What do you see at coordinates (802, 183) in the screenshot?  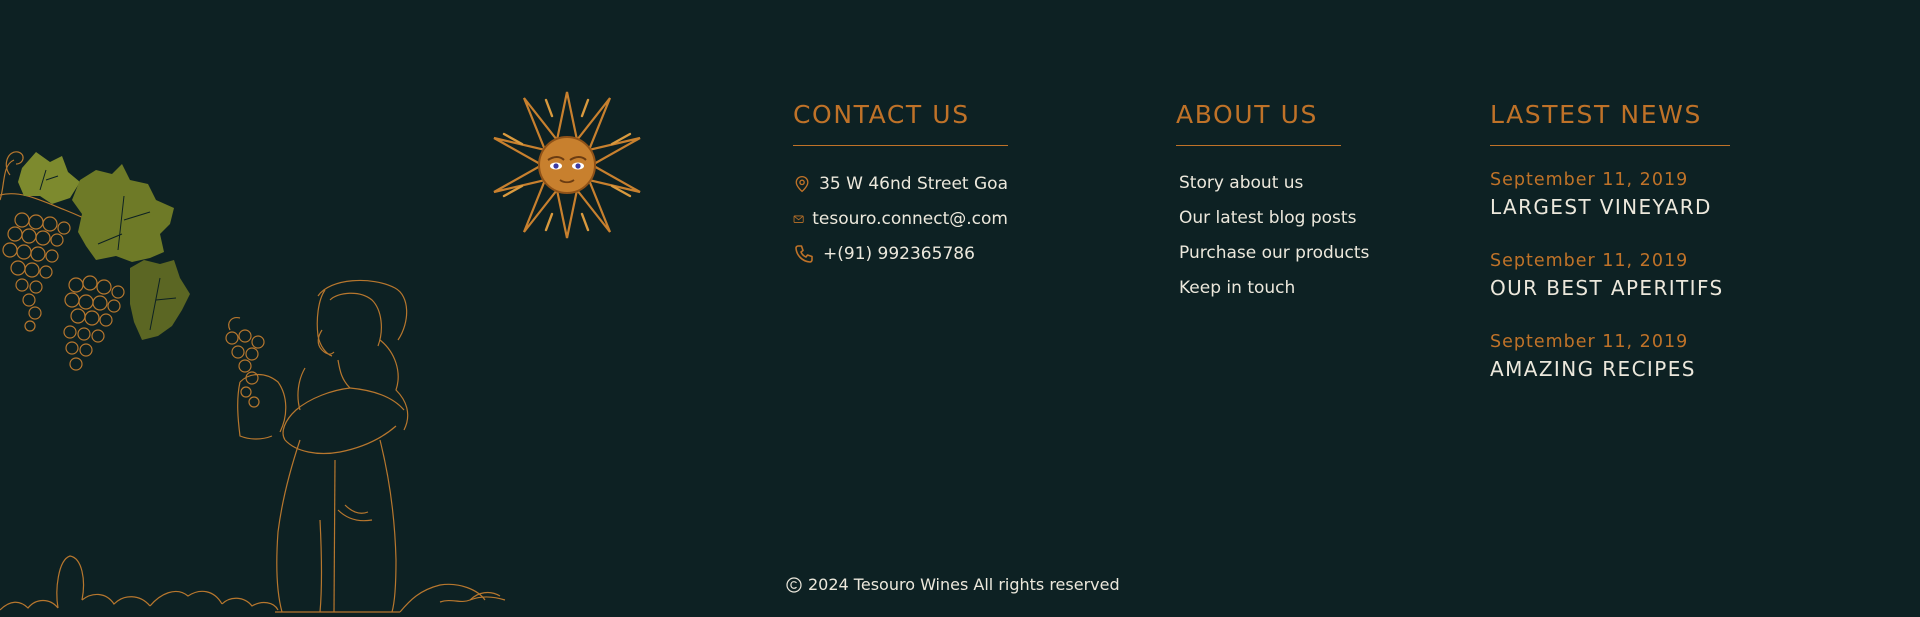 I see `location-pin-icon` at bounding box center [802, 183].